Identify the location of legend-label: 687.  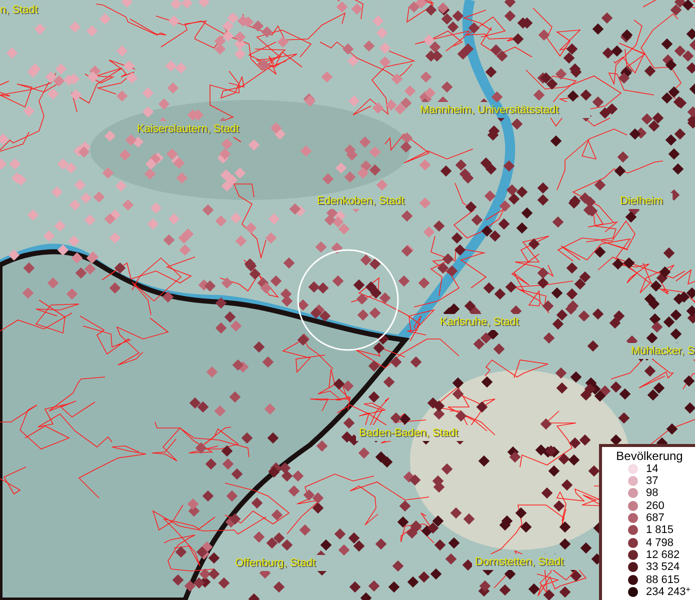
(655, 518).